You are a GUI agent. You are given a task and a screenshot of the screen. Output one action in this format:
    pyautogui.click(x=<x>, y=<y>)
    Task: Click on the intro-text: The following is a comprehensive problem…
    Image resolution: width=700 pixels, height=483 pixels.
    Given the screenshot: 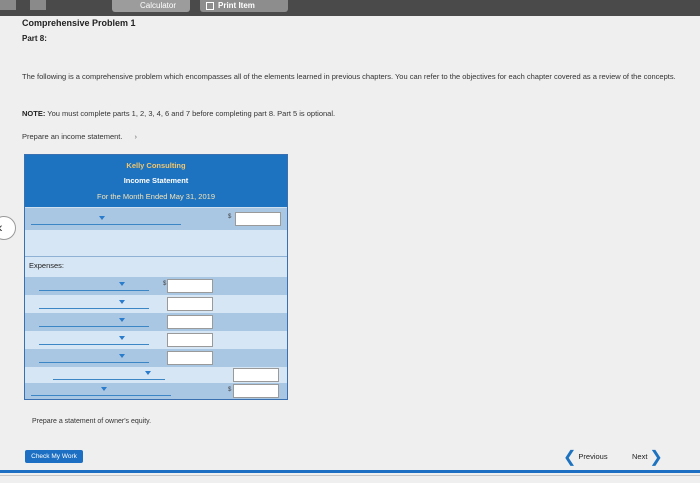 What is the action you would take?
    pyautogui.click(x=349, y=76)
    